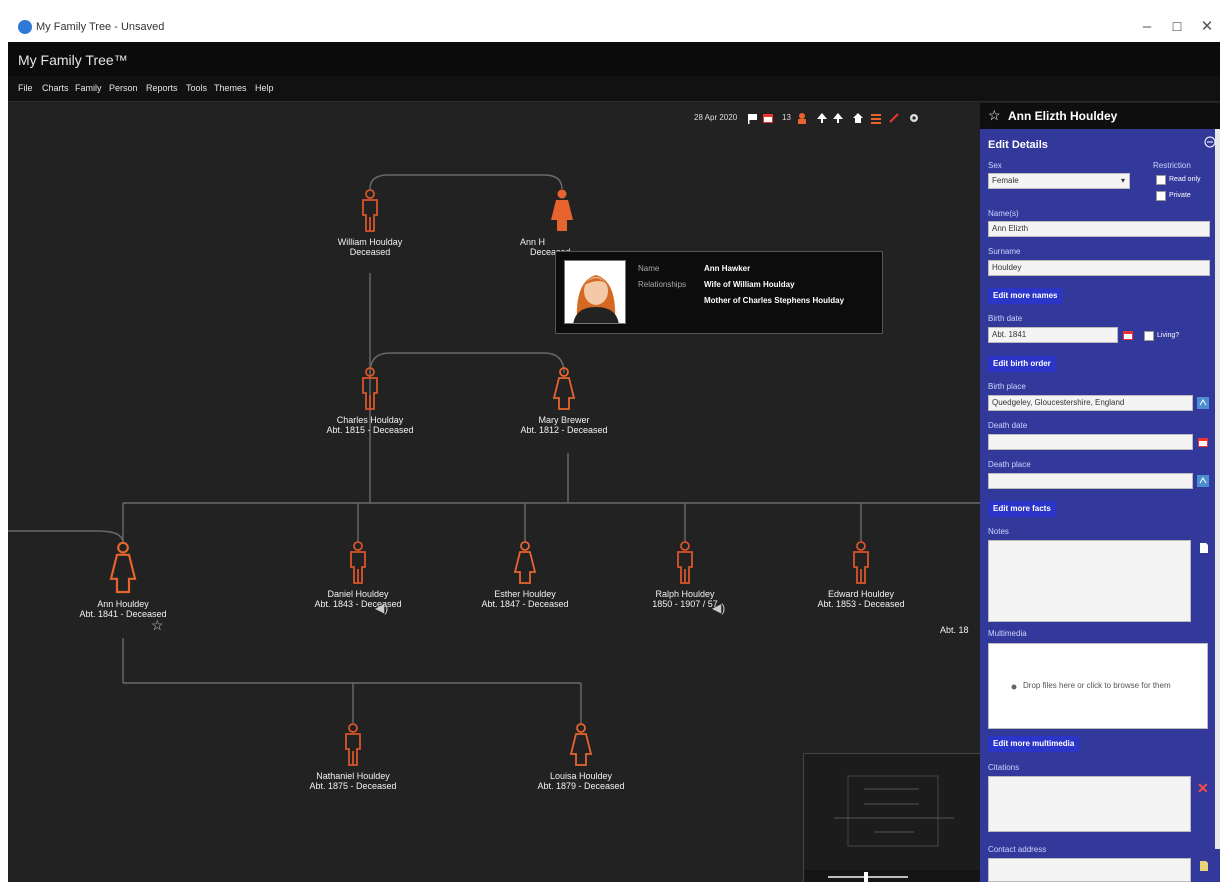  I want to click on title-bar: My Family Tree - Unsaved – ☐ ✕, so click(614, 27).